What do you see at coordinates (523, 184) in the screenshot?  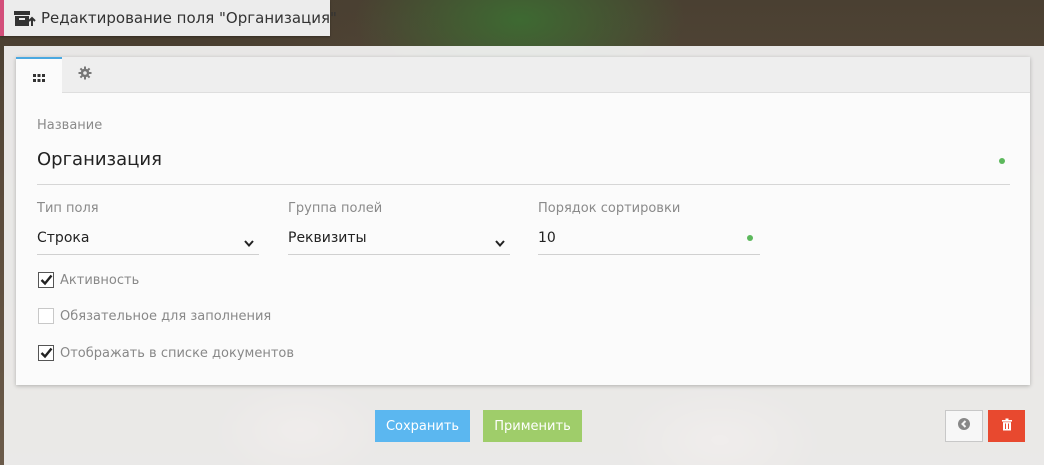 I see `name-underline` at bounding box center [523, 184].